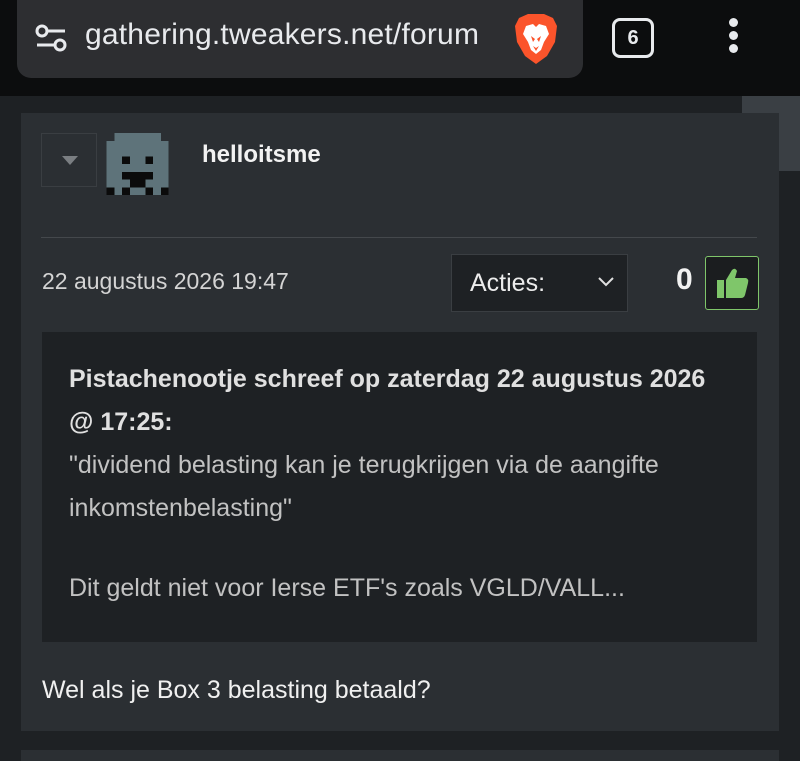 Image resolution: width=800 pixels, height=761 pixels. I want to click on post-message: Wel als je Box 3 belasting betaald?, so click(236, 690).